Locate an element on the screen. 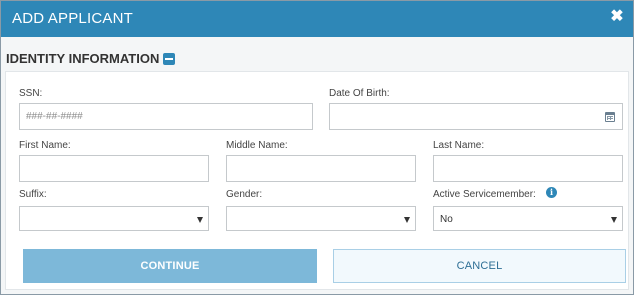 Image resolution: width=634 pixels, height=295 pixels. gender-select is located at coordinates (321, 218).